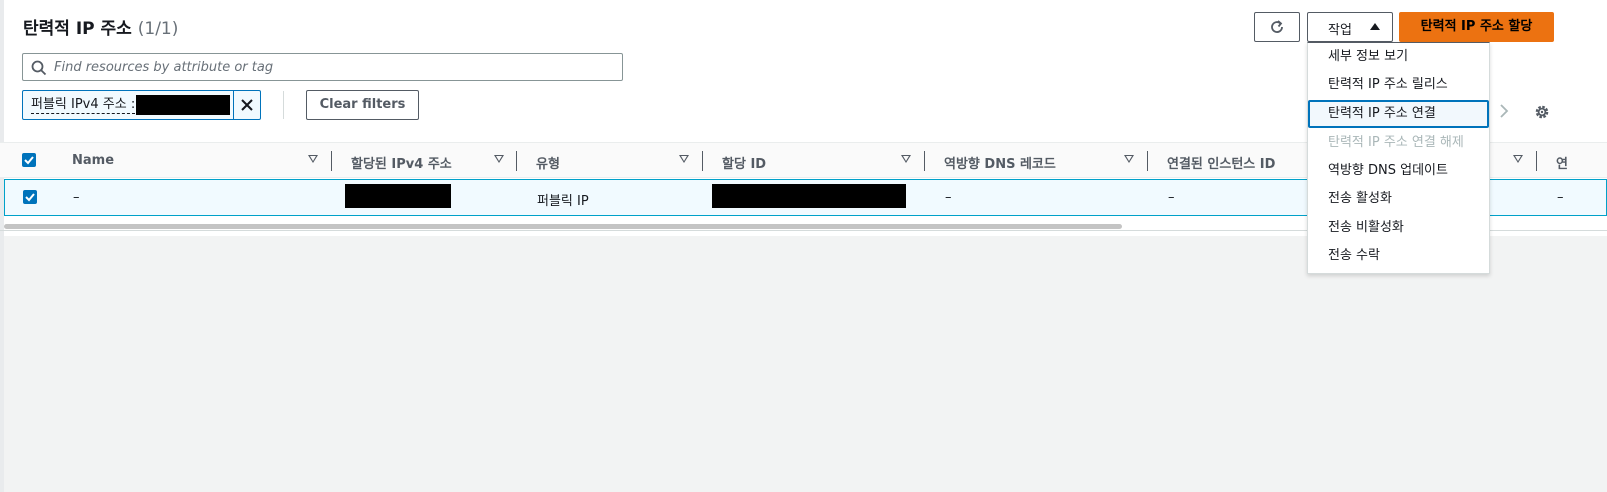  I want to click on page-title-text: 탄력적 IP 주소, so click(77, 29).